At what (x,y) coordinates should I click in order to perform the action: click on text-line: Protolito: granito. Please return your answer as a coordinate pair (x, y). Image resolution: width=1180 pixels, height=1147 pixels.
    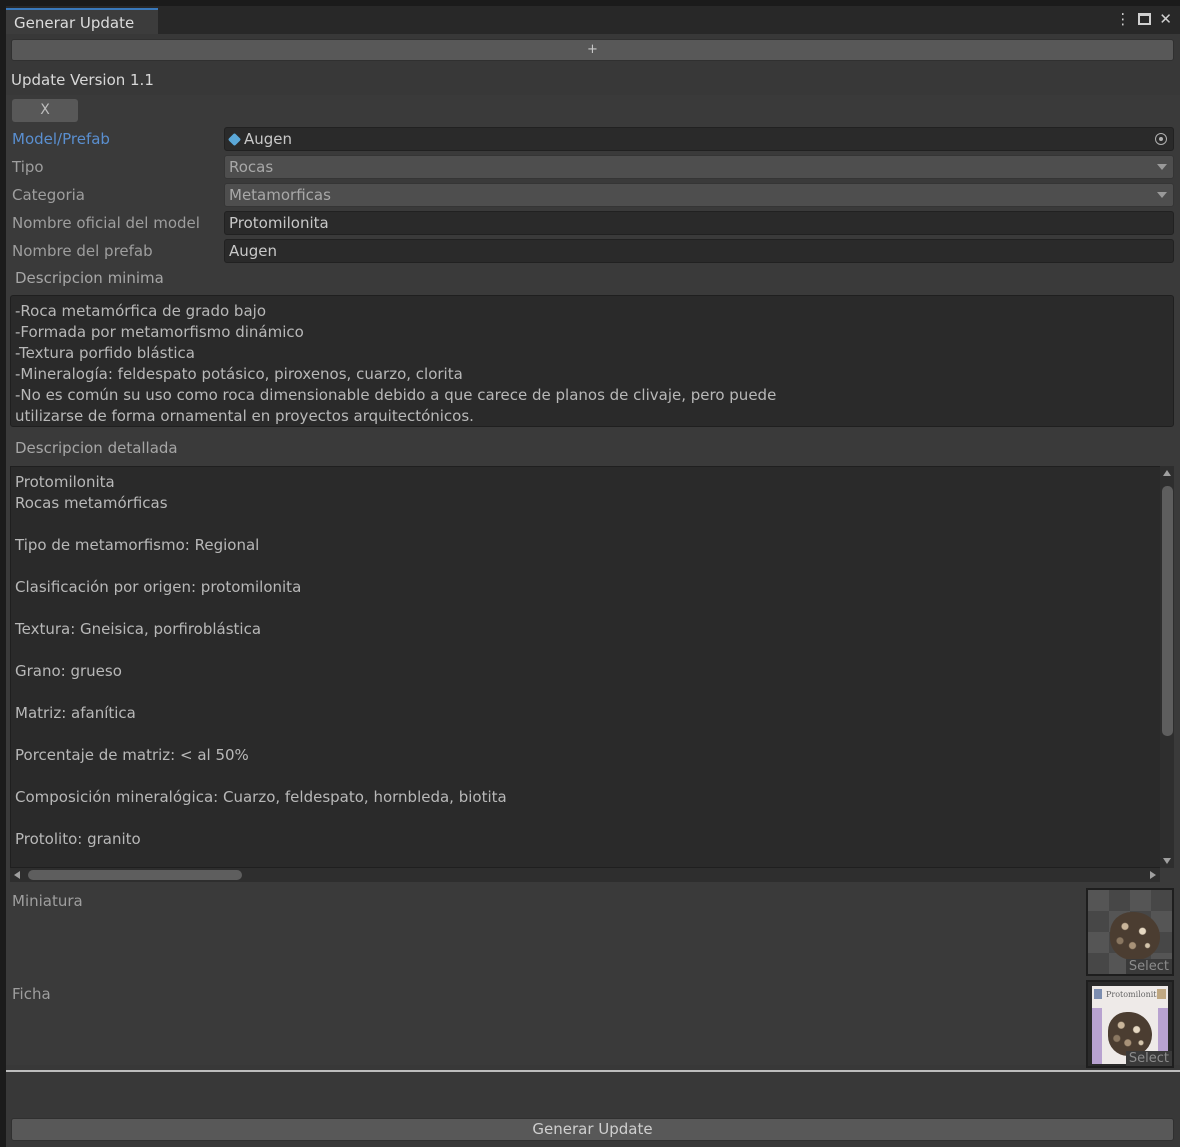
    Looking at the image, I should click on (78, 839).